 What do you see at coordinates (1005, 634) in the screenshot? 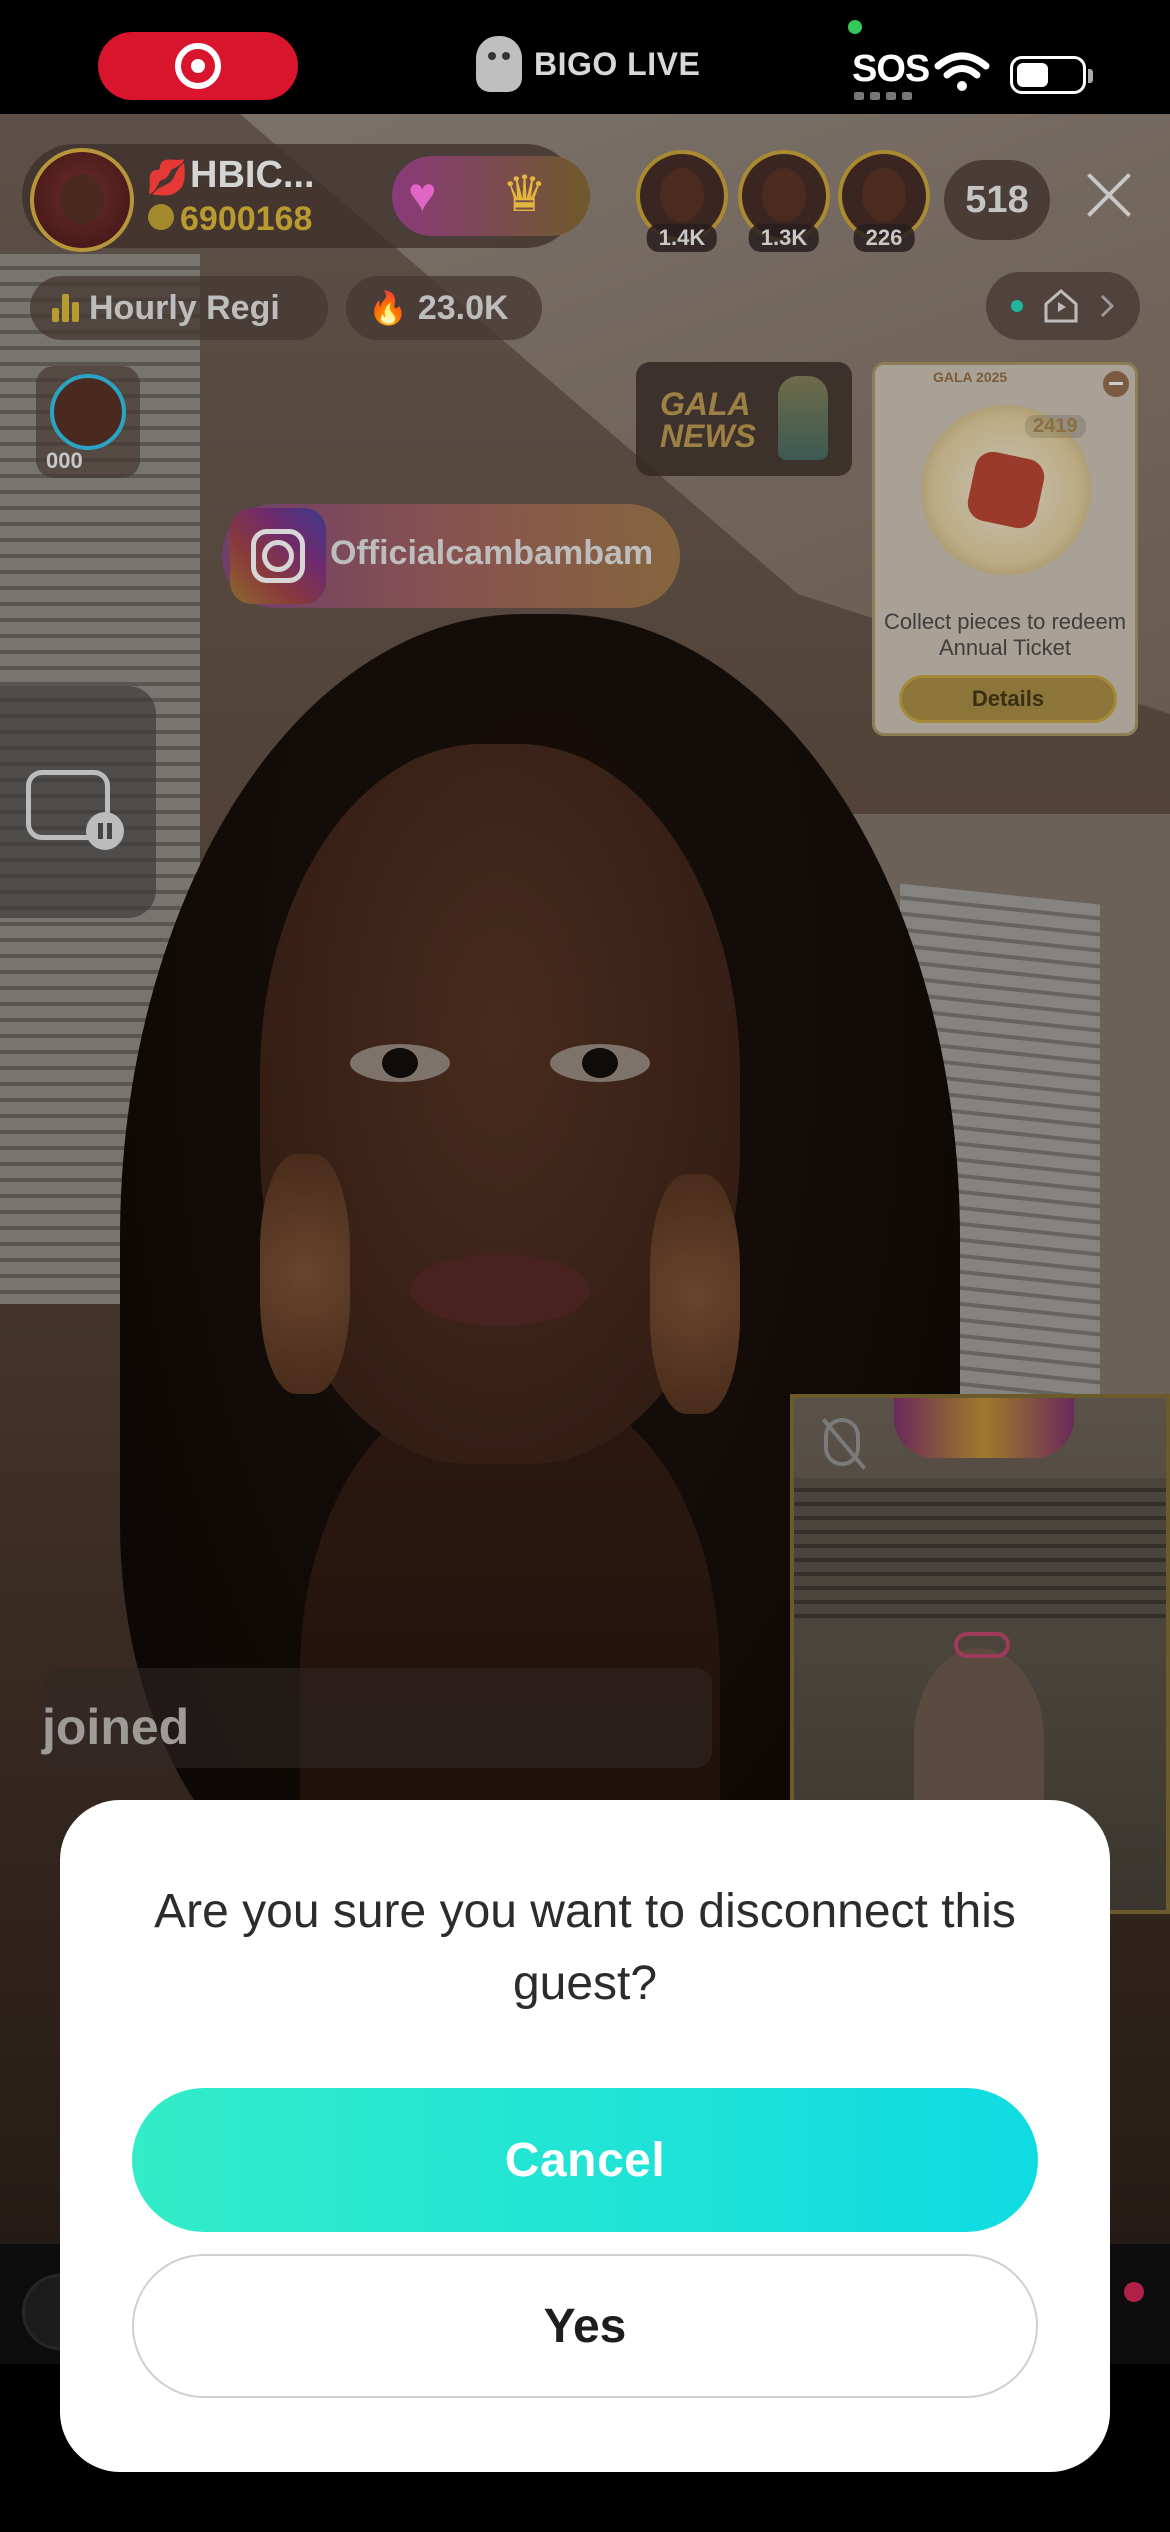
I see `event-description: Collect pieces to redeem Annual Ticket` at bounding box center [1005, 634].